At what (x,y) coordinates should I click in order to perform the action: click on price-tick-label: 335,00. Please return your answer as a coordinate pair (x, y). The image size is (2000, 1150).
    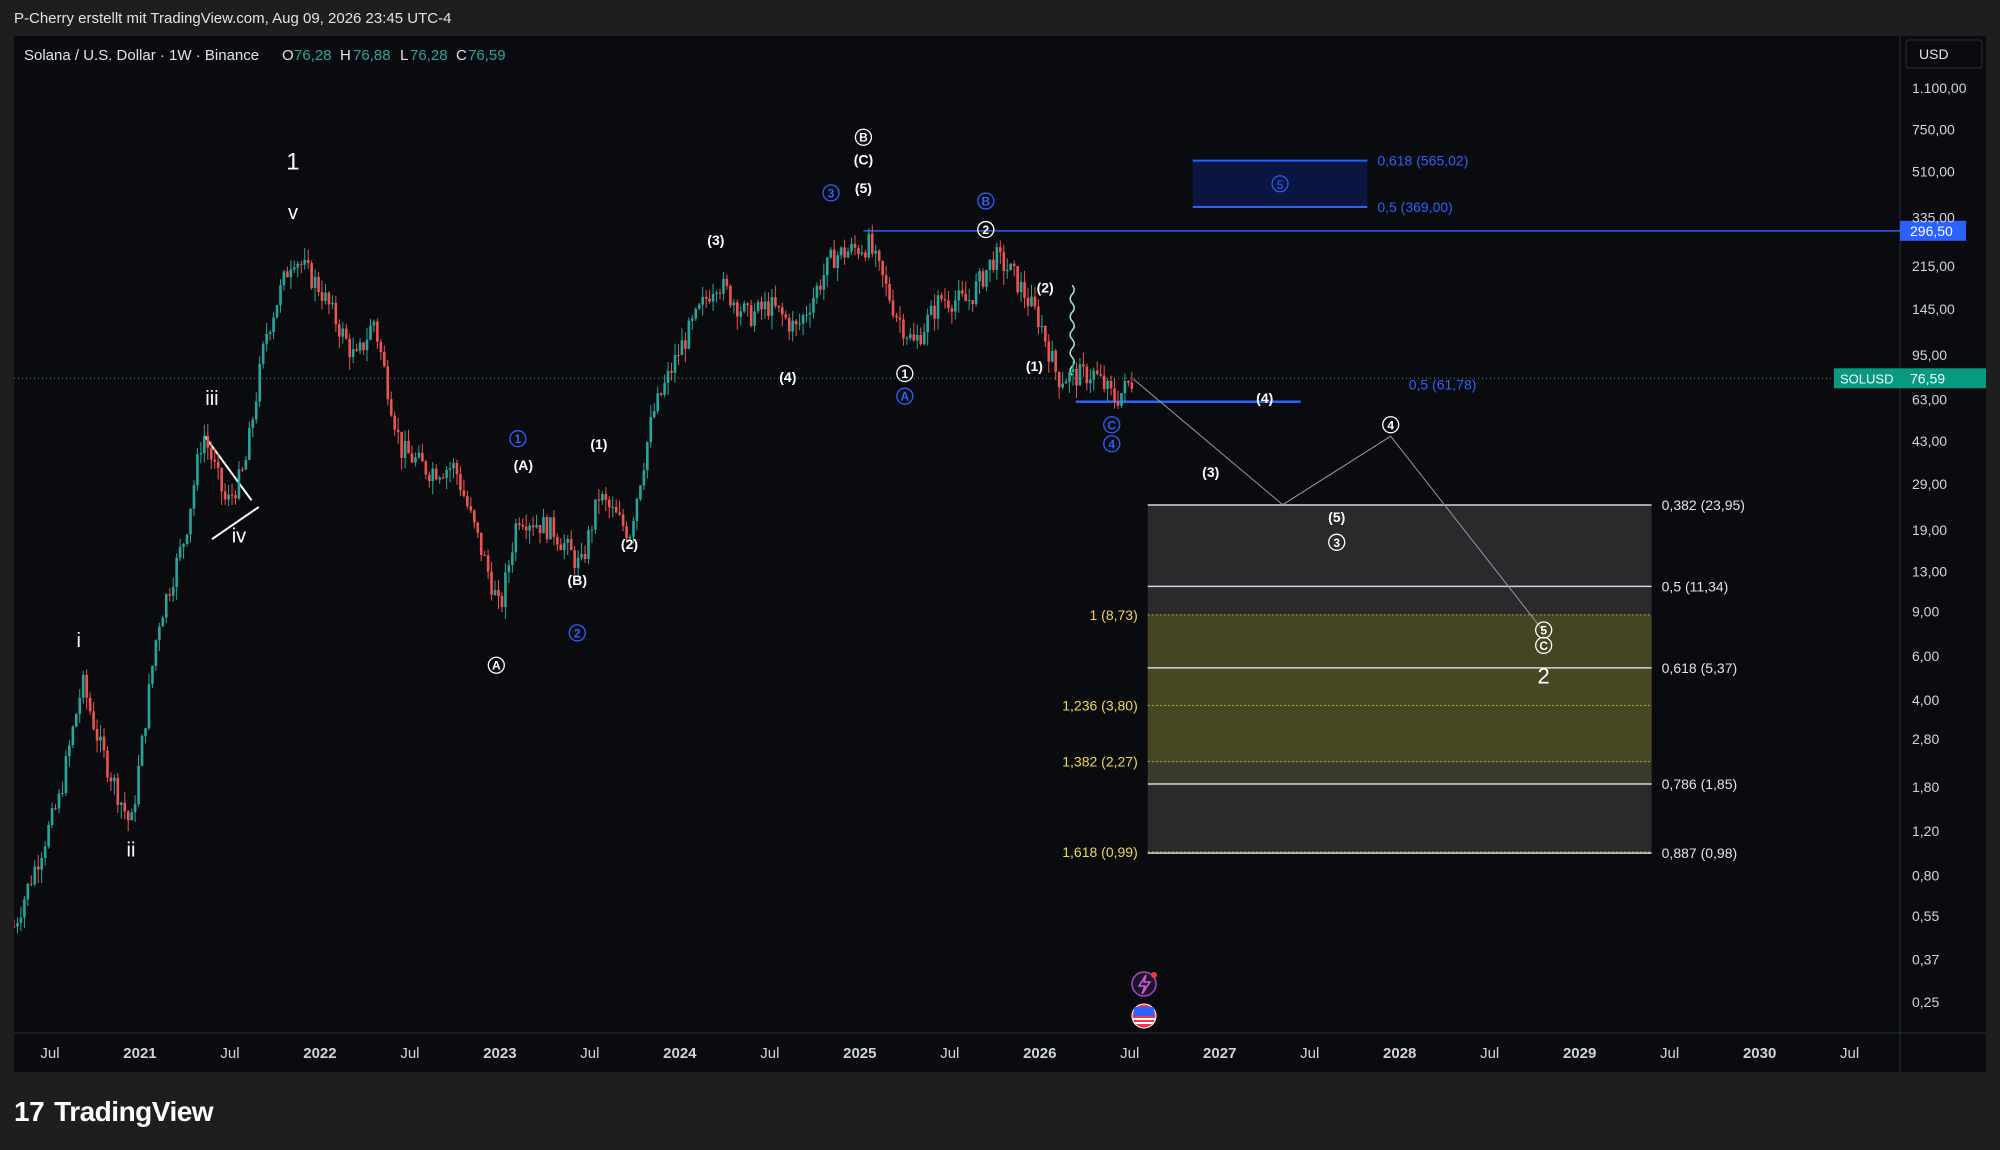
    Looking at the image, I should click on (1933, 218).